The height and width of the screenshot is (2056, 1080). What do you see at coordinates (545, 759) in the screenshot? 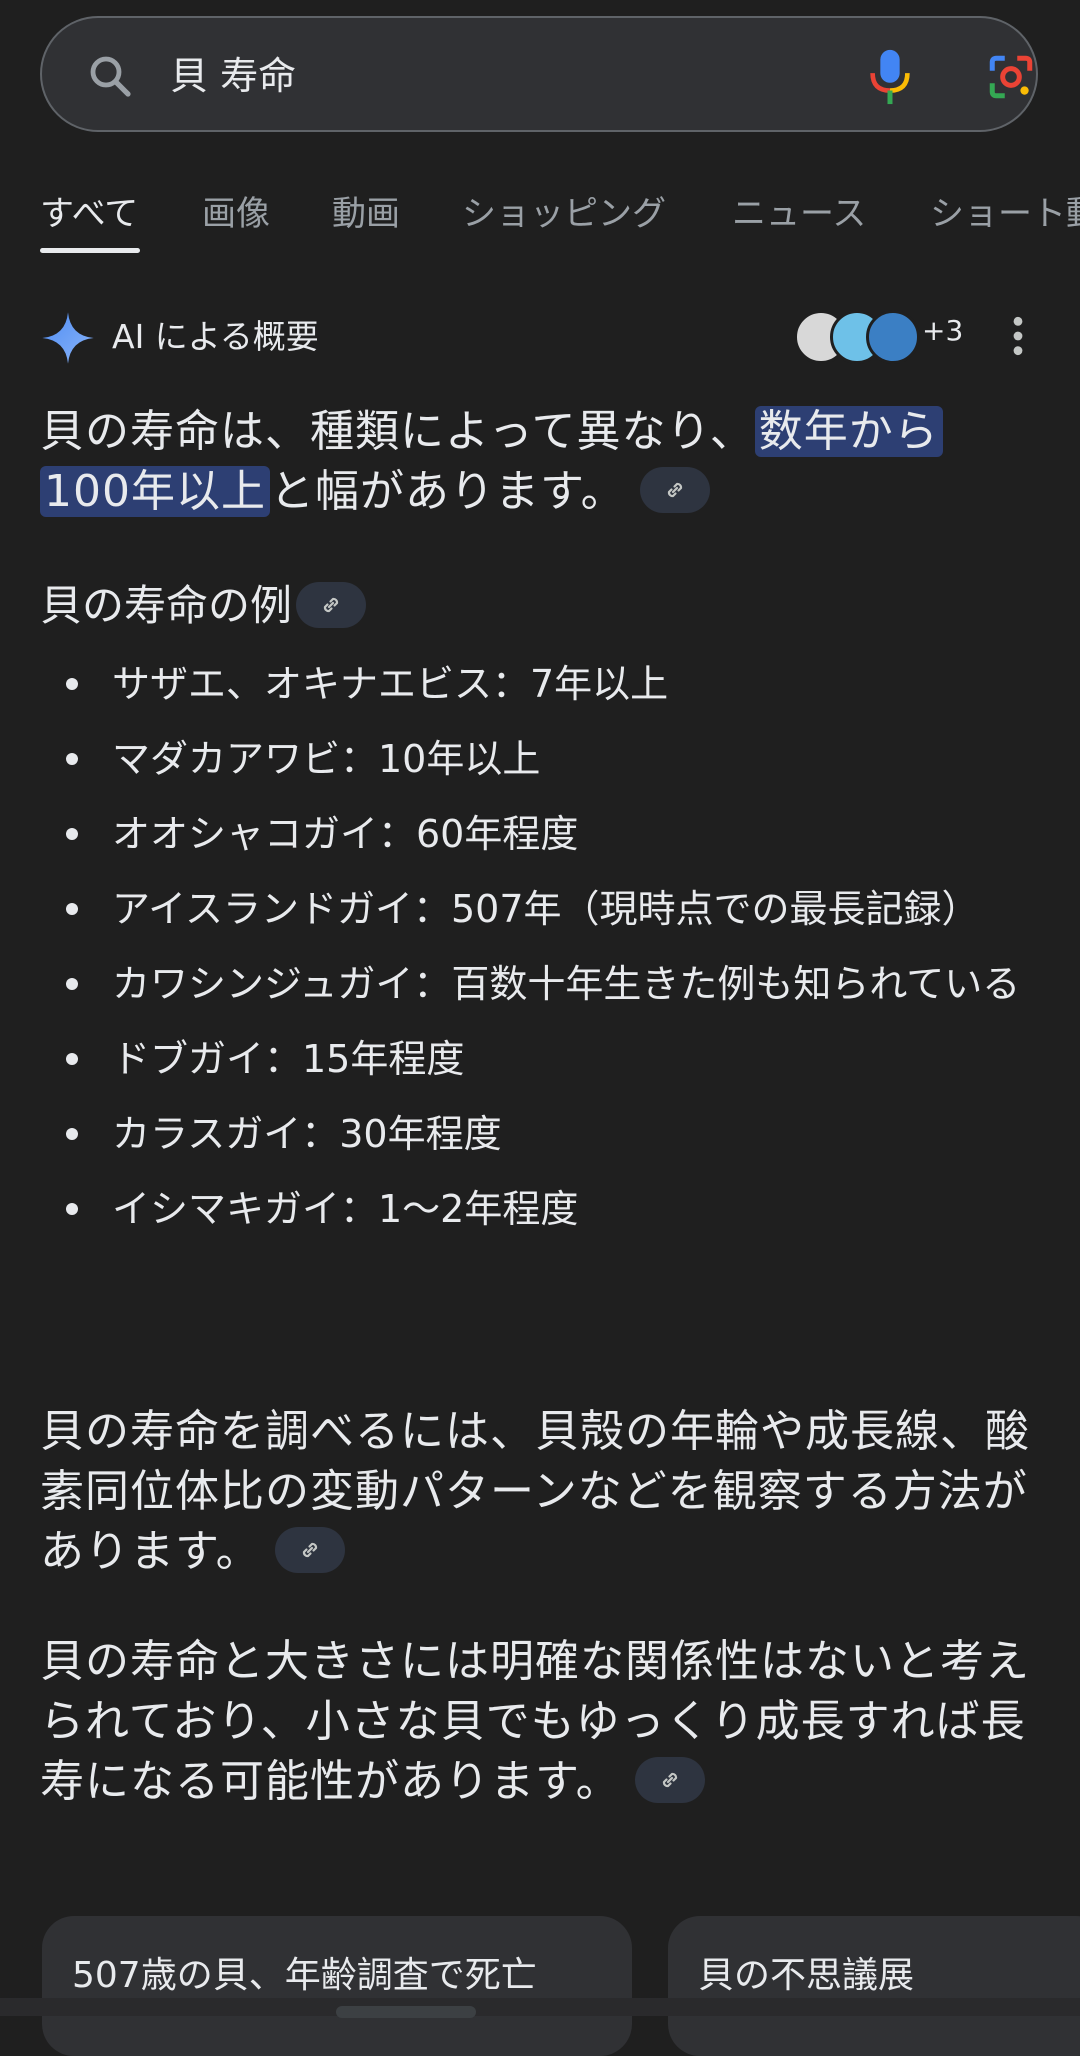
I see `list-item: マダカアワビ：10年以上` at bounding box center [545, 759].